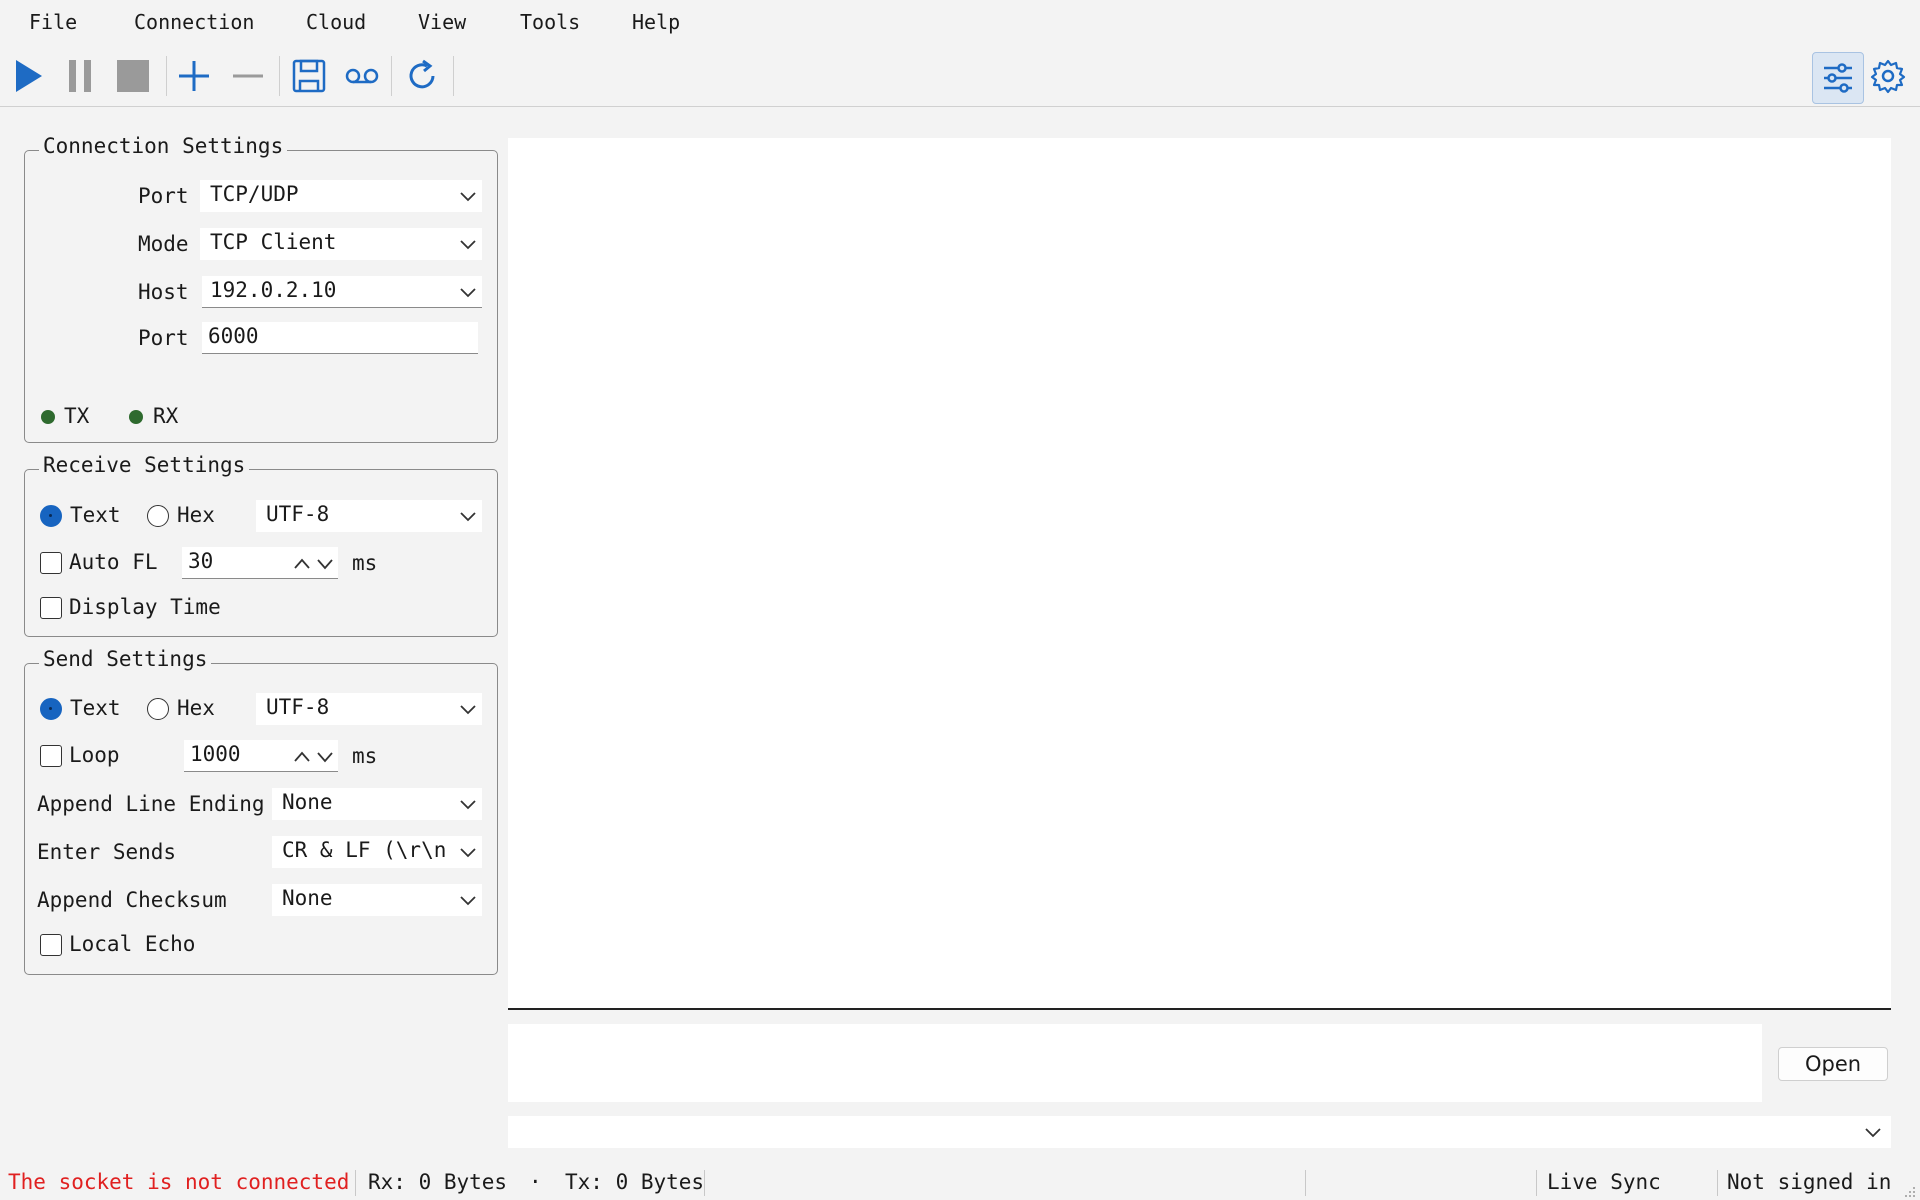 Image resolution: width=1920 pixels, height=1200 pixels. I want to click on gear-icon, so click(1888, 76).